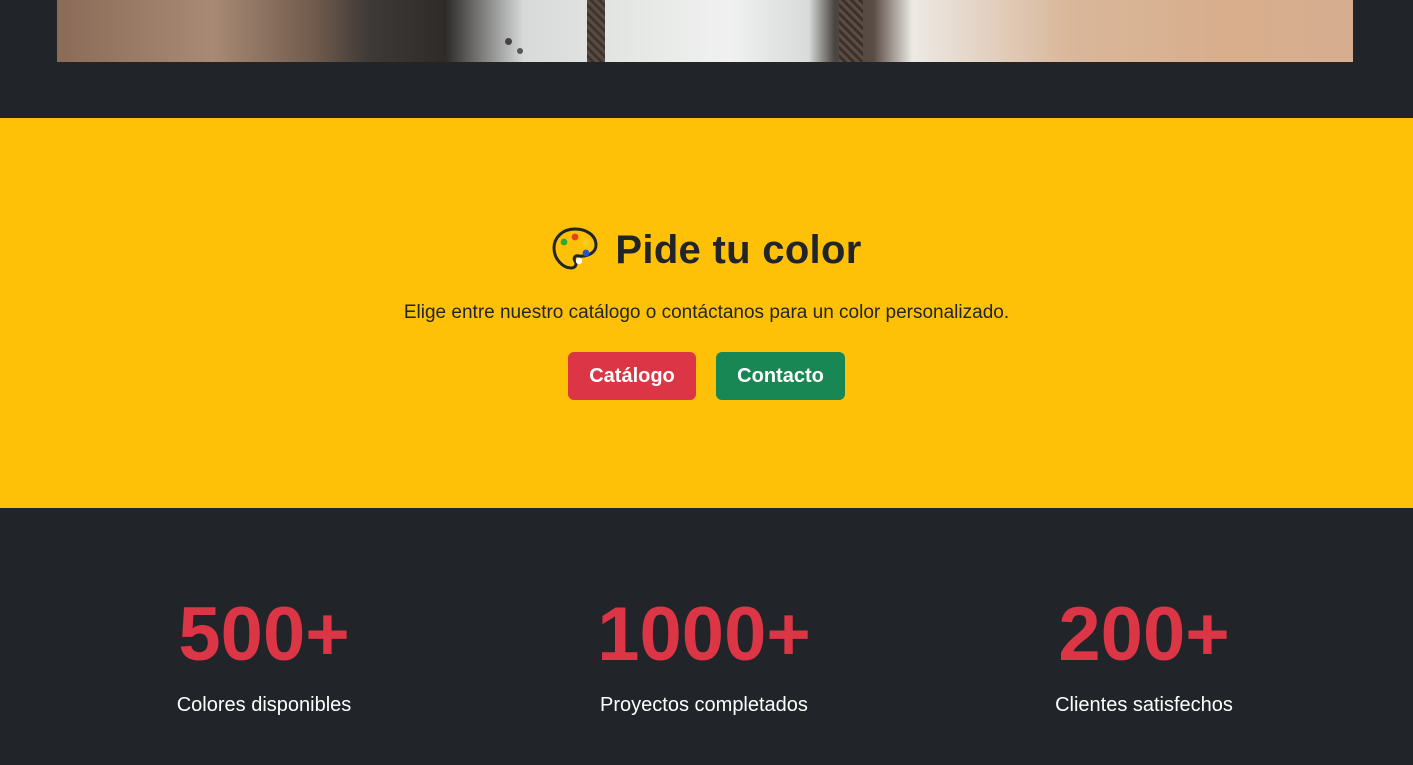 The height and width of the screenshot is (765, 1413). Describe the element at coordinates (705, 31) in the screenshot. I see `hero-photo` at that location.